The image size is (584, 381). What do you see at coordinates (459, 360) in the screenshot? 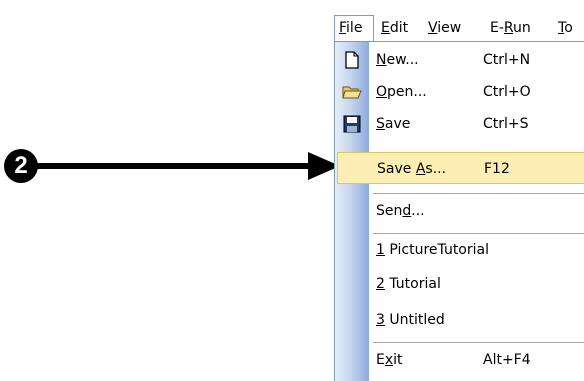
I see `menu-item-exit: Exit Alt+F4` at bounding box center [459, 360].